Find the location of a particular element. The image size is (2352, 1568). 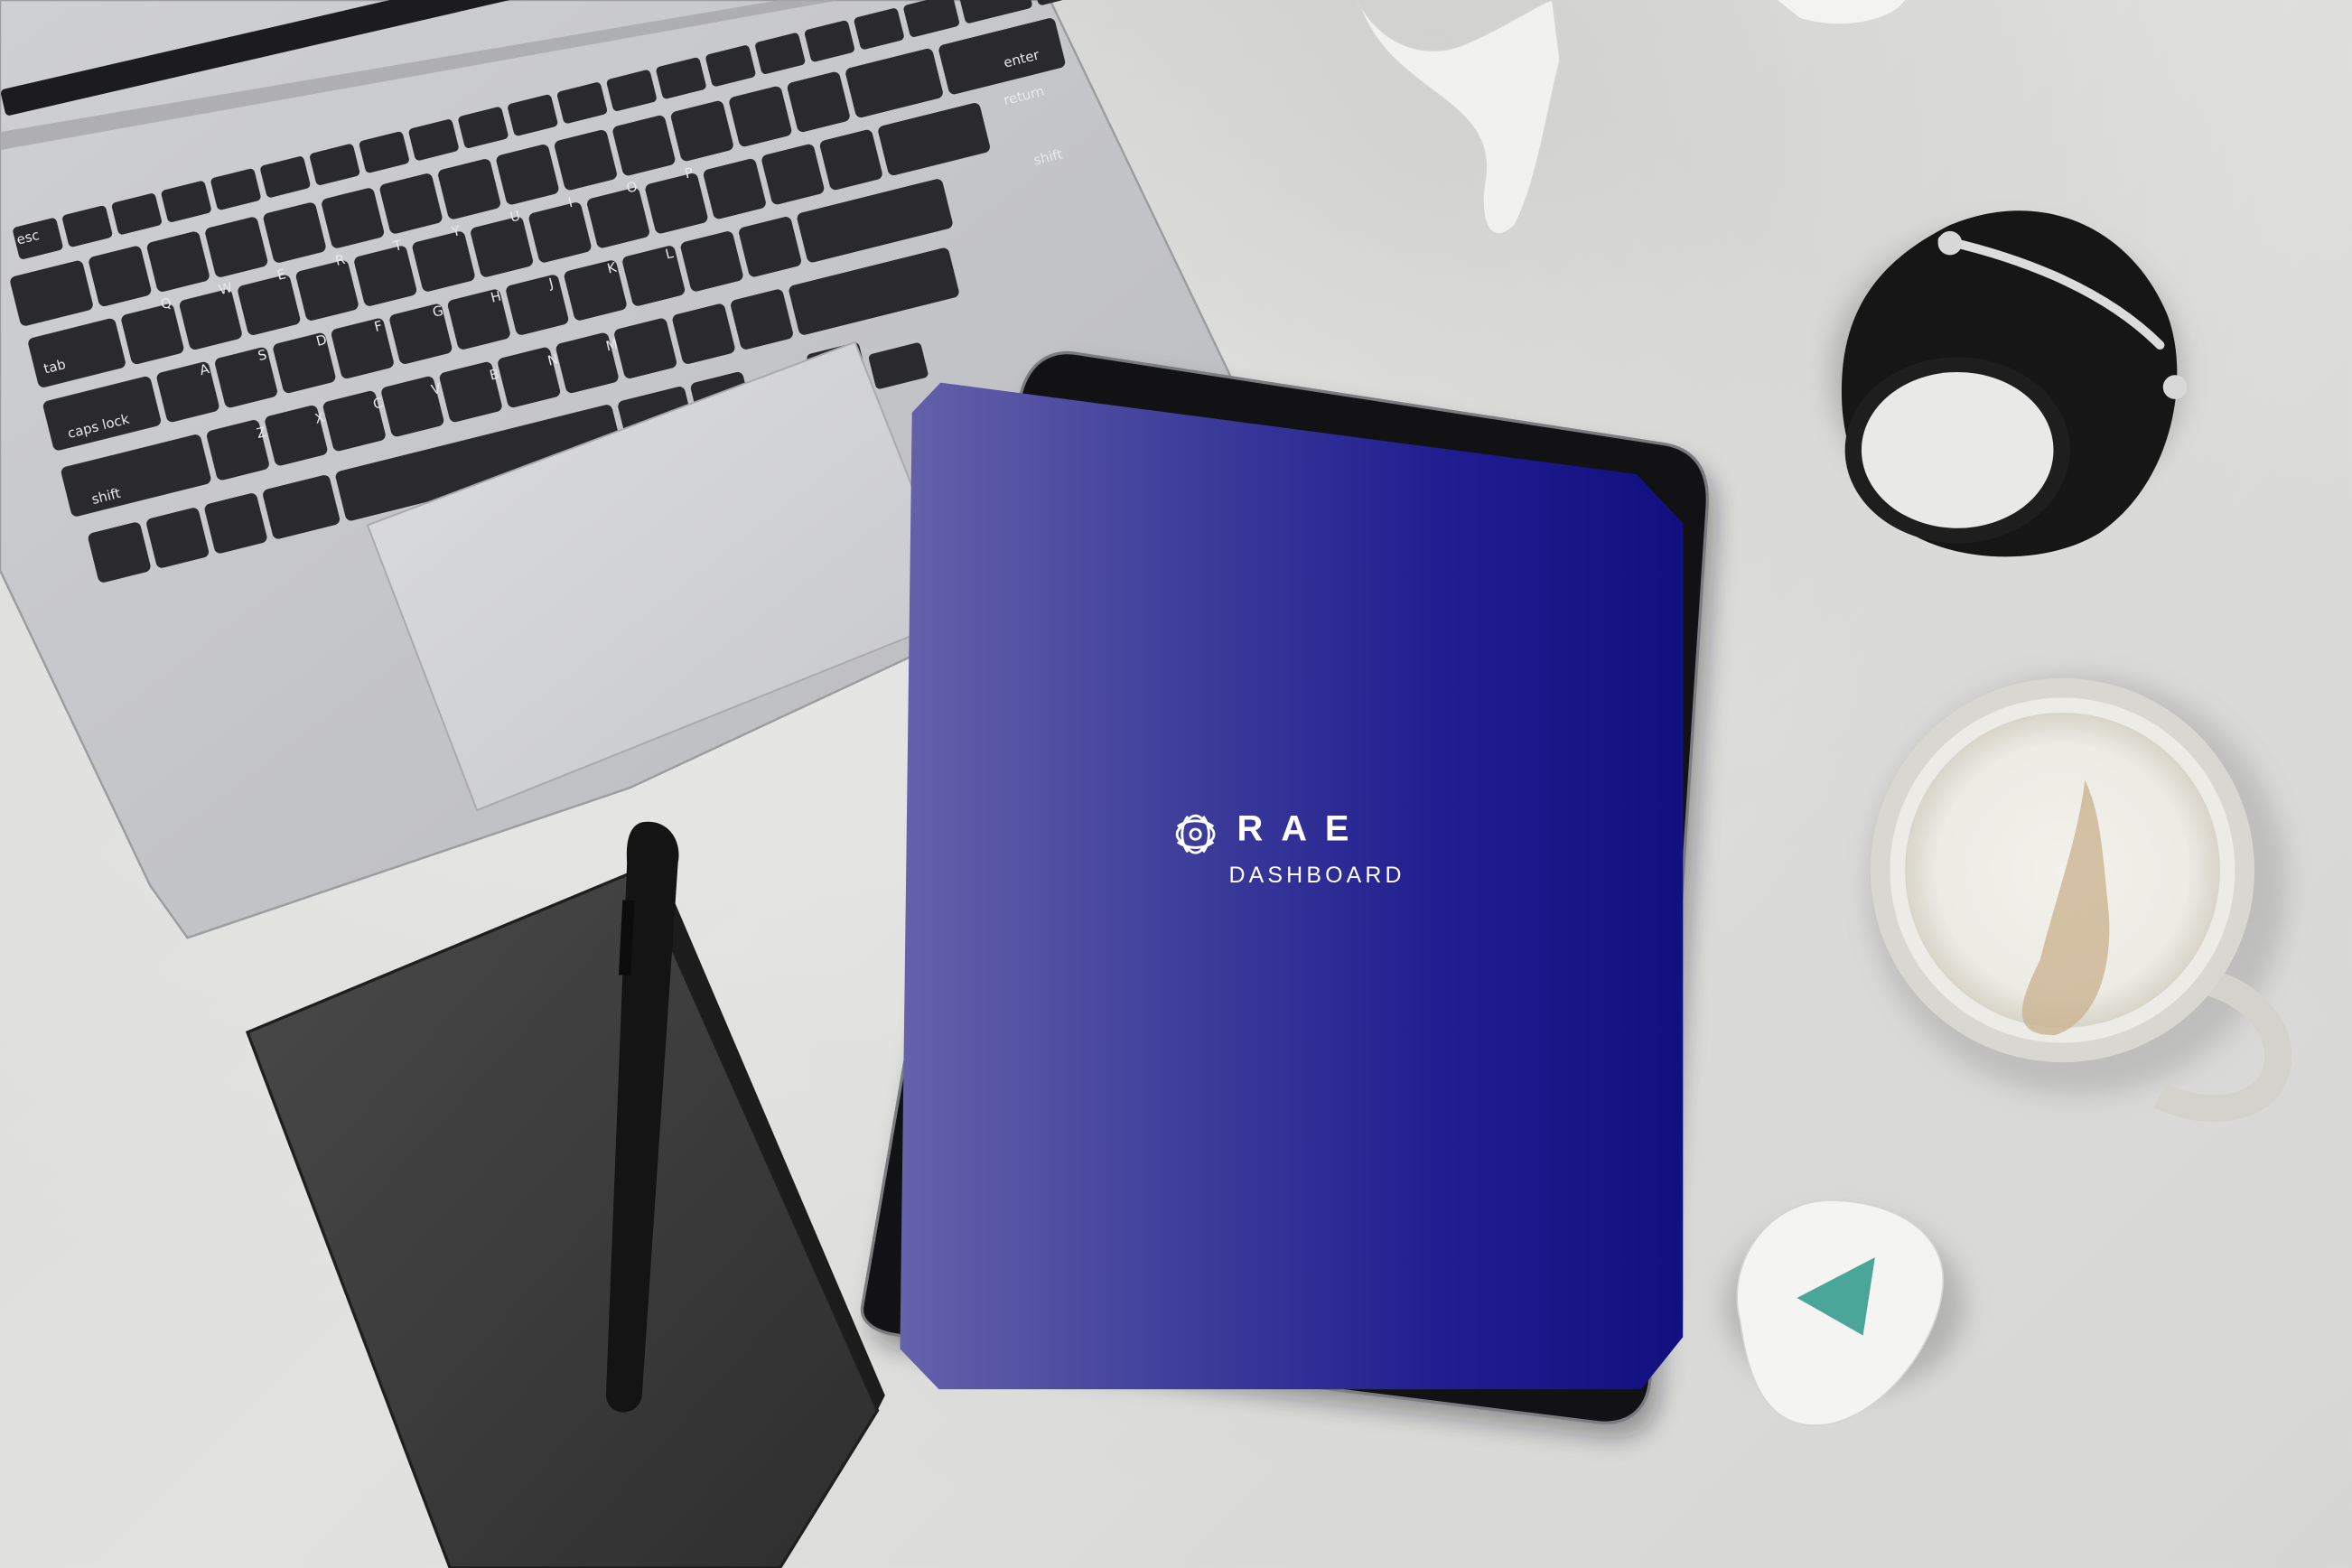

notebook is located at coordinates (565, 1218).